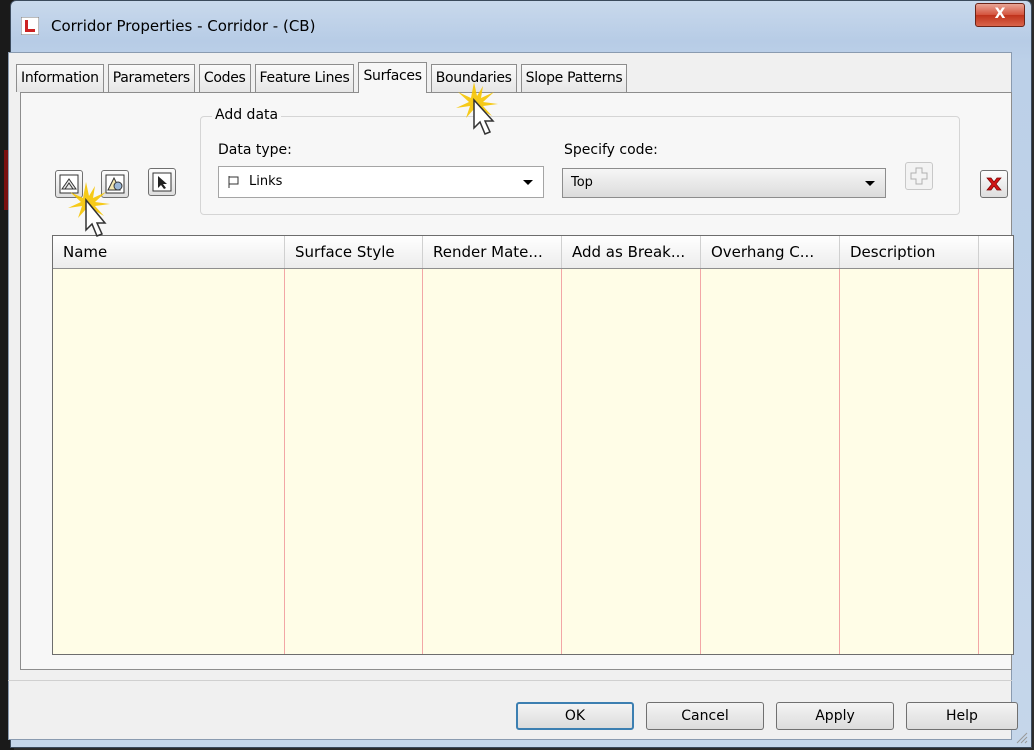 The width and height of the screenshot is (1034, 750). What do you see at coordinates (266, 181) in the screenshot?
I see `data-type-value: Links` at bounding box center [266, 181].